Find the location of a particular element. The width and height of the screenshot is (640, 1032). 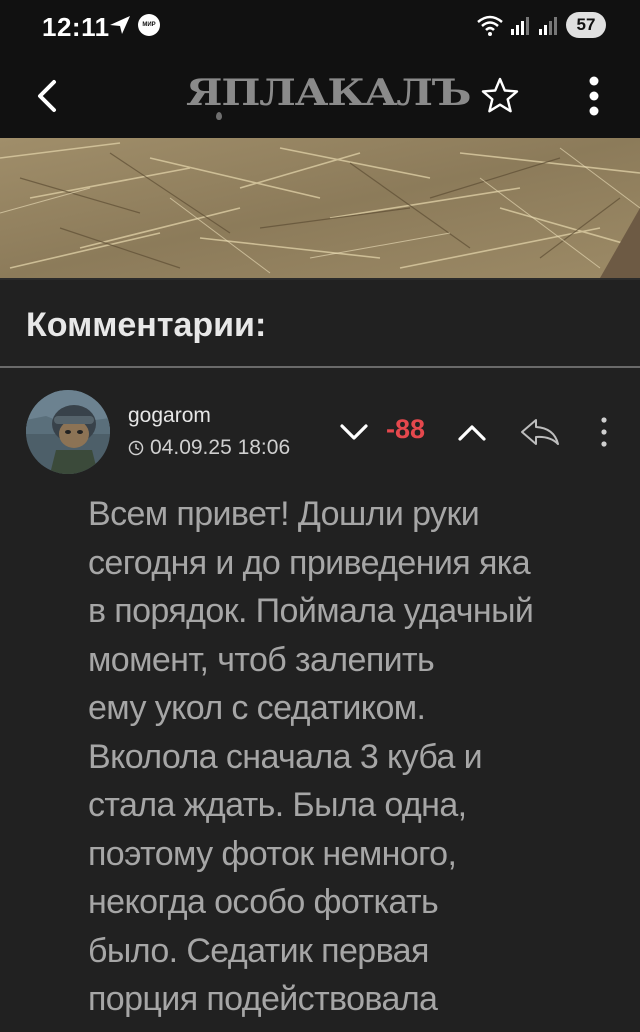

app-bar: ЯПЛАКАЛЪ is located at coordinates (320, 96).